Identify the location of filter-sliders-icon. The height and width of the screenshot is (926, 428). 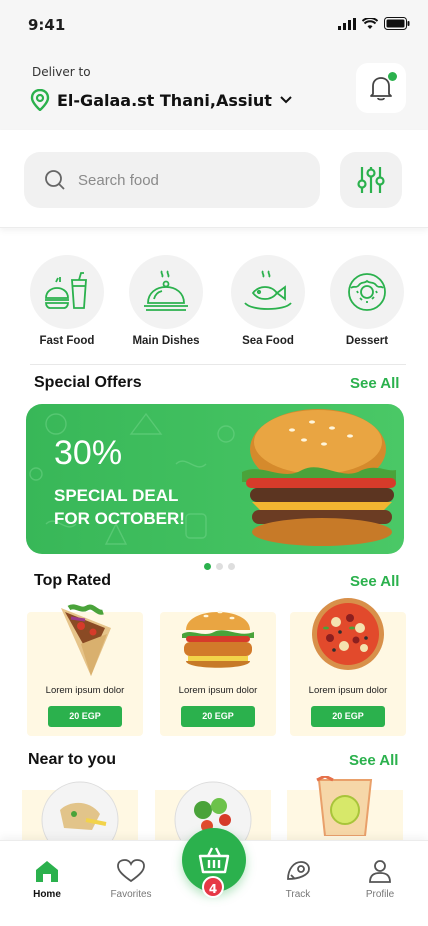
(371, 180).